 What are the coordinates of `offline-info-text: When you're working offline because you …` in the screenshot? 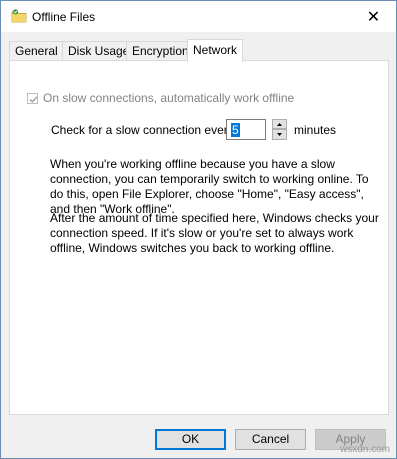 It's located at (209, 186).